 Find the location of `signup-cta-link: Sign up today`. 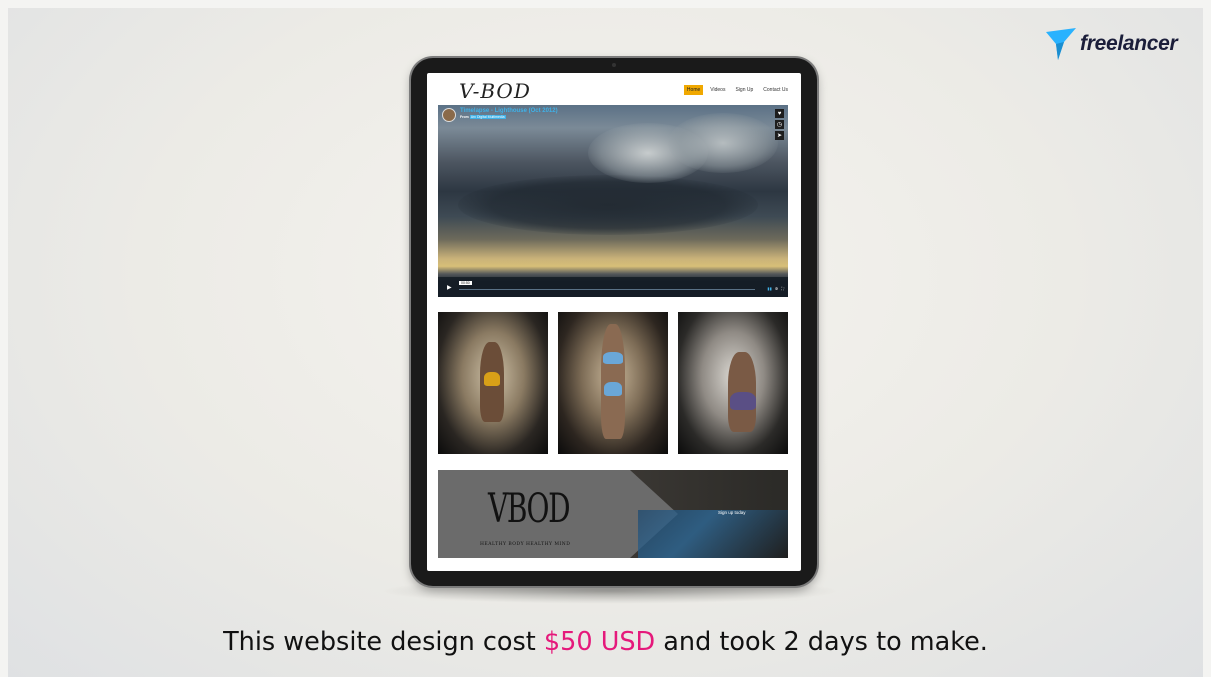

signup-cta-link: Sign up today is located at coordinates (732, 512).